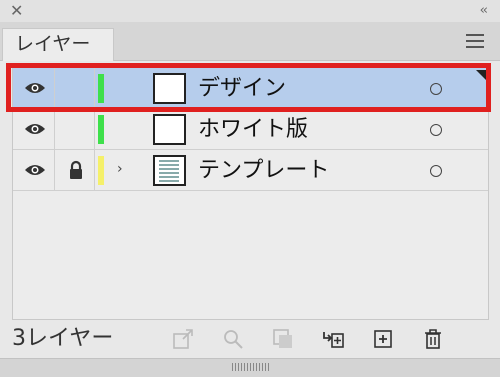 This screenshot has width=500, height=377. I want to click on tab-layers: レイヤー, so click(58, 44).